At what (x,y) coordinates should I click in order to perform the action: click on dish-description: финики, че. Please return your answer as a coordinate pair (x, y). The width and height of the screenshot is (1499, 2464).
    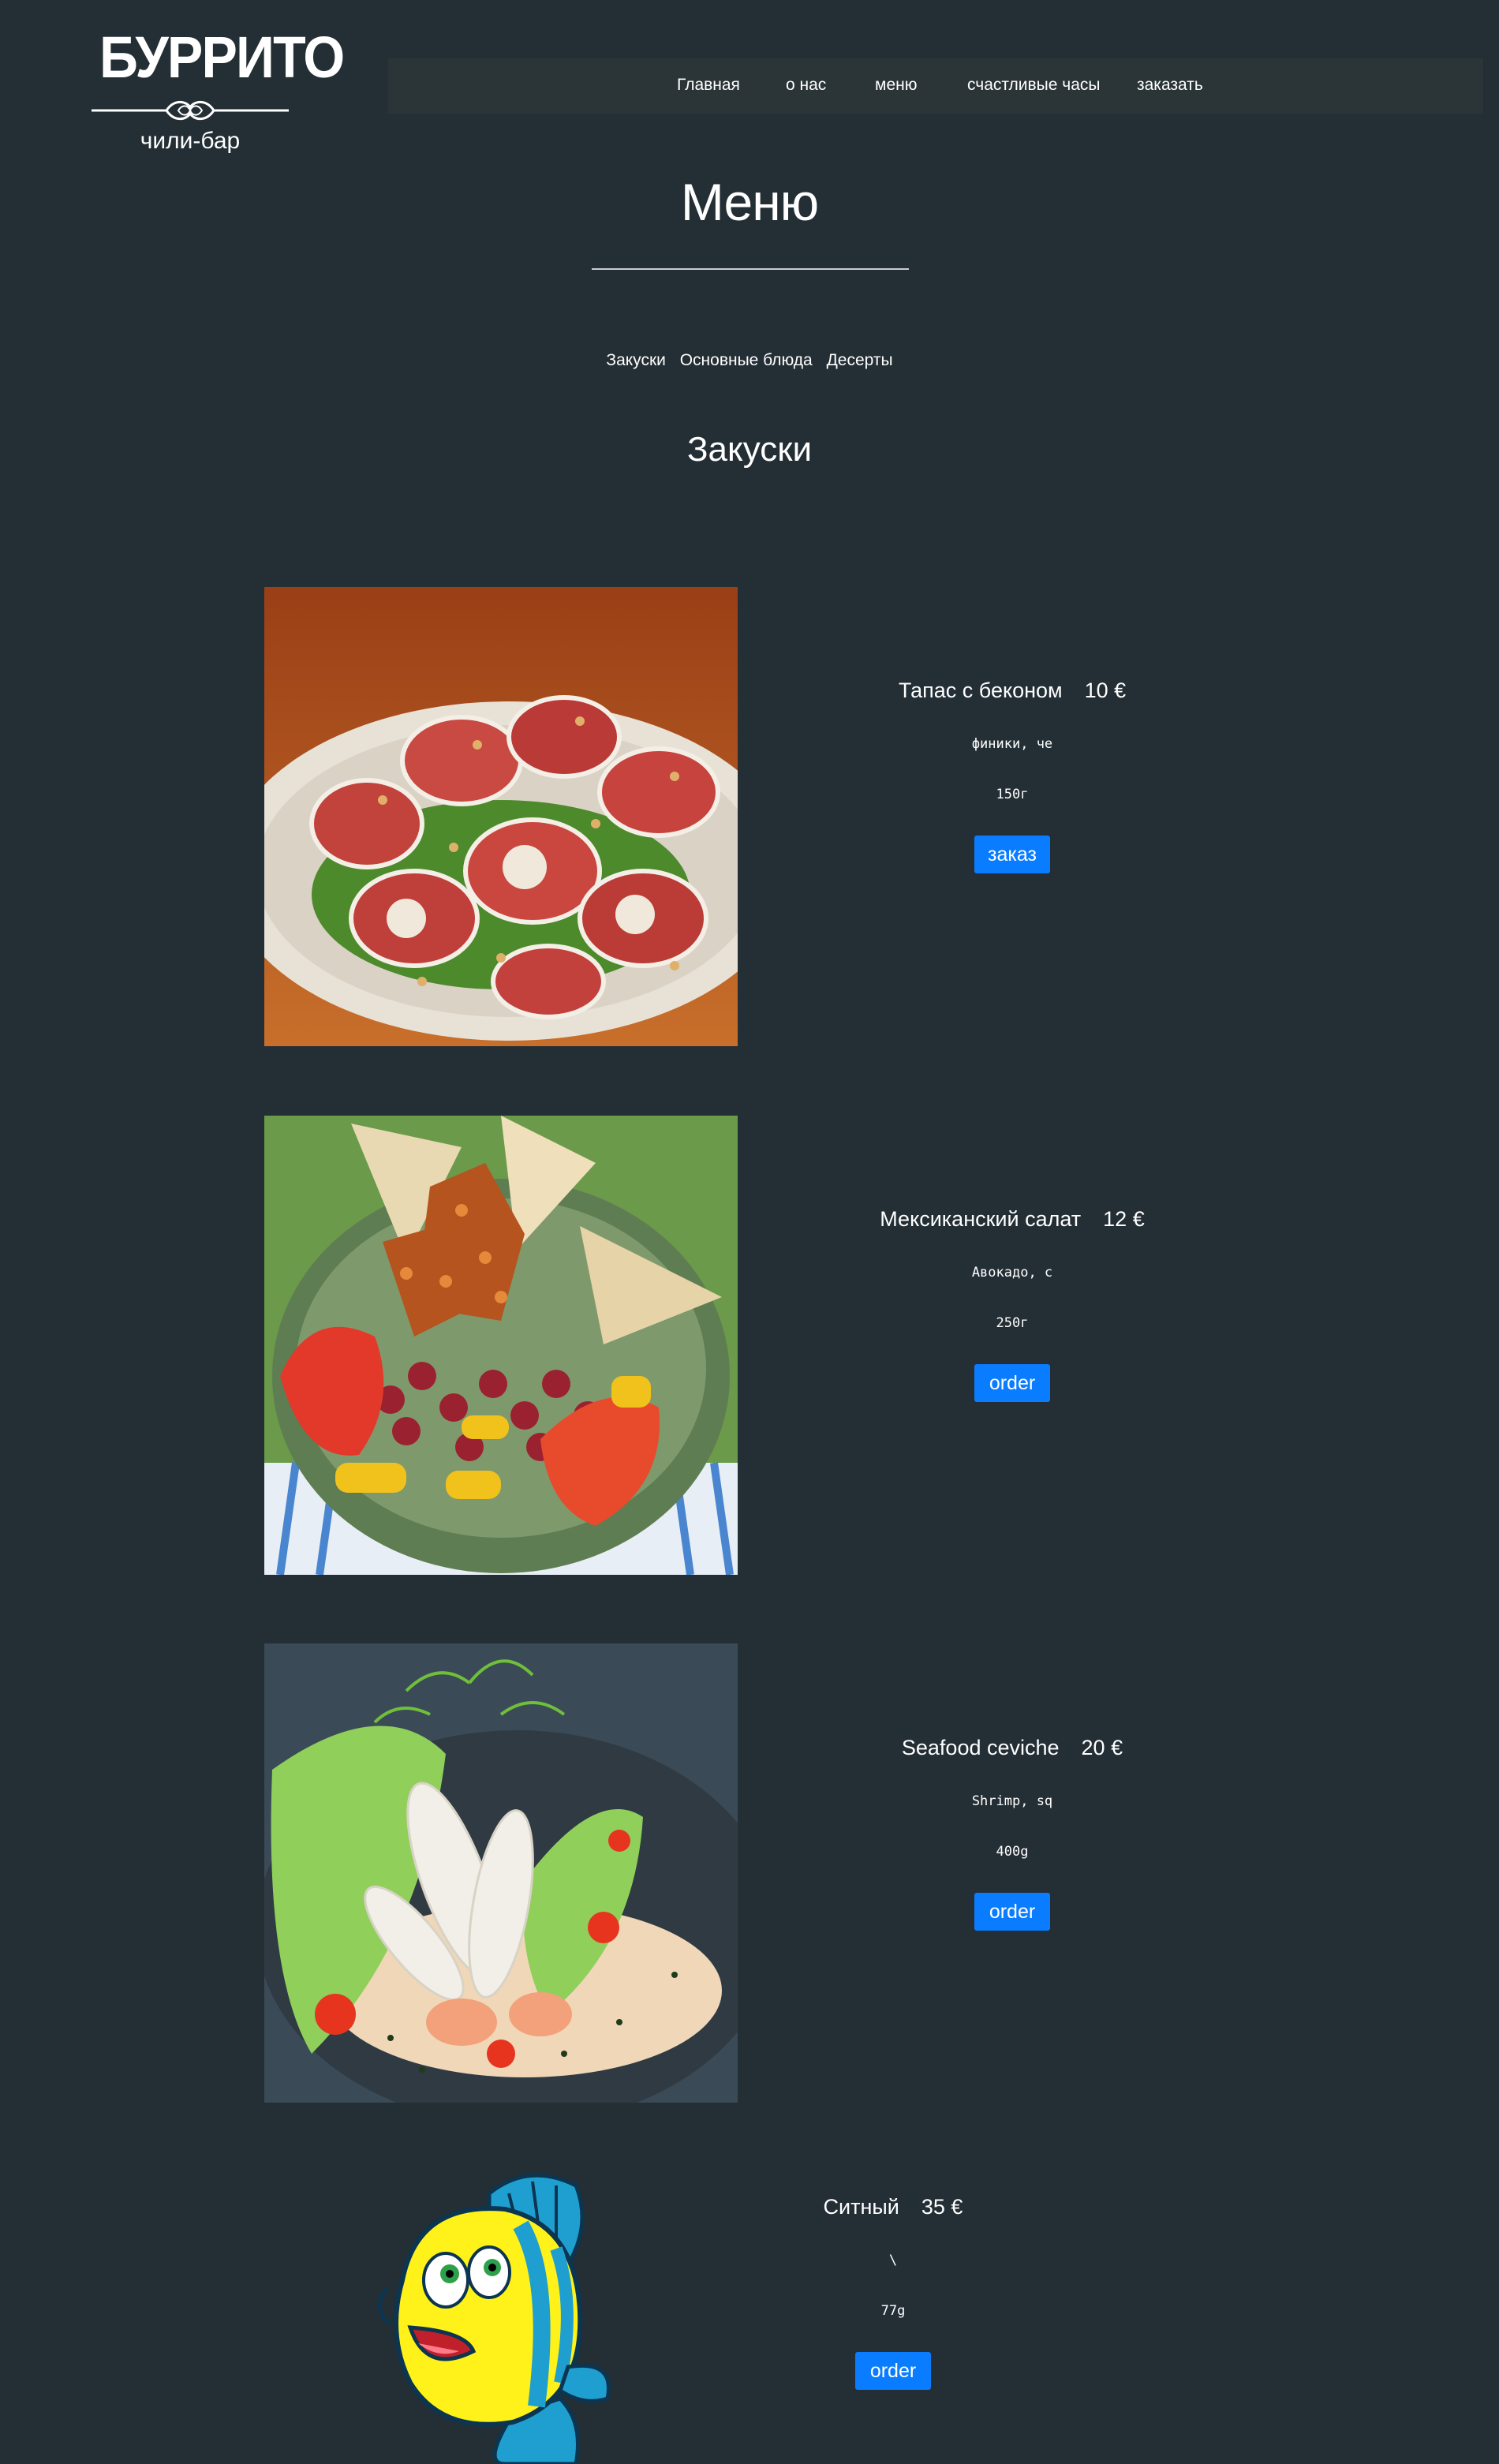
    Looking at the image, I should click on (1012, 744).